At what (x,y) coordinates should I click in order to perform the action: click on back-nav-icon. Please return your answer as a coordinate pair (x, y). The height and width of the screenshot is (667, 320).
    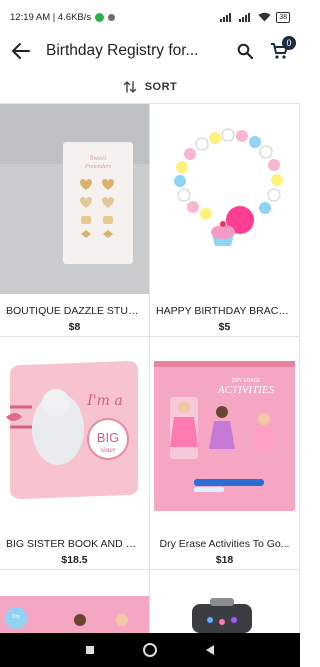
    Looking at the image, I should click on (210, 650).